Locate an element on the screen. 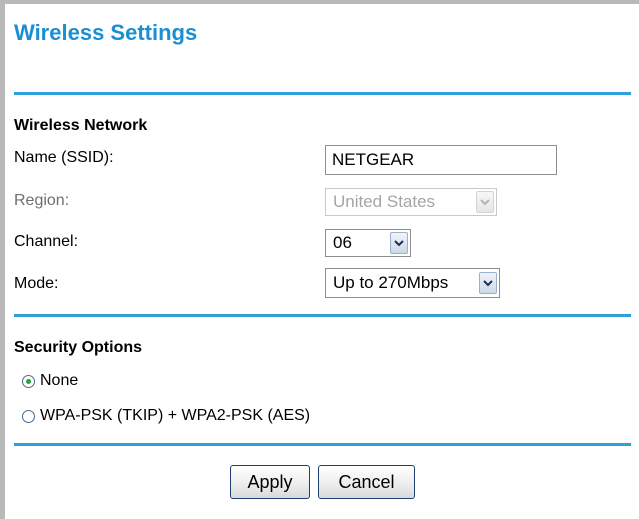  region-select: United States is located at coordinates (411, 202).